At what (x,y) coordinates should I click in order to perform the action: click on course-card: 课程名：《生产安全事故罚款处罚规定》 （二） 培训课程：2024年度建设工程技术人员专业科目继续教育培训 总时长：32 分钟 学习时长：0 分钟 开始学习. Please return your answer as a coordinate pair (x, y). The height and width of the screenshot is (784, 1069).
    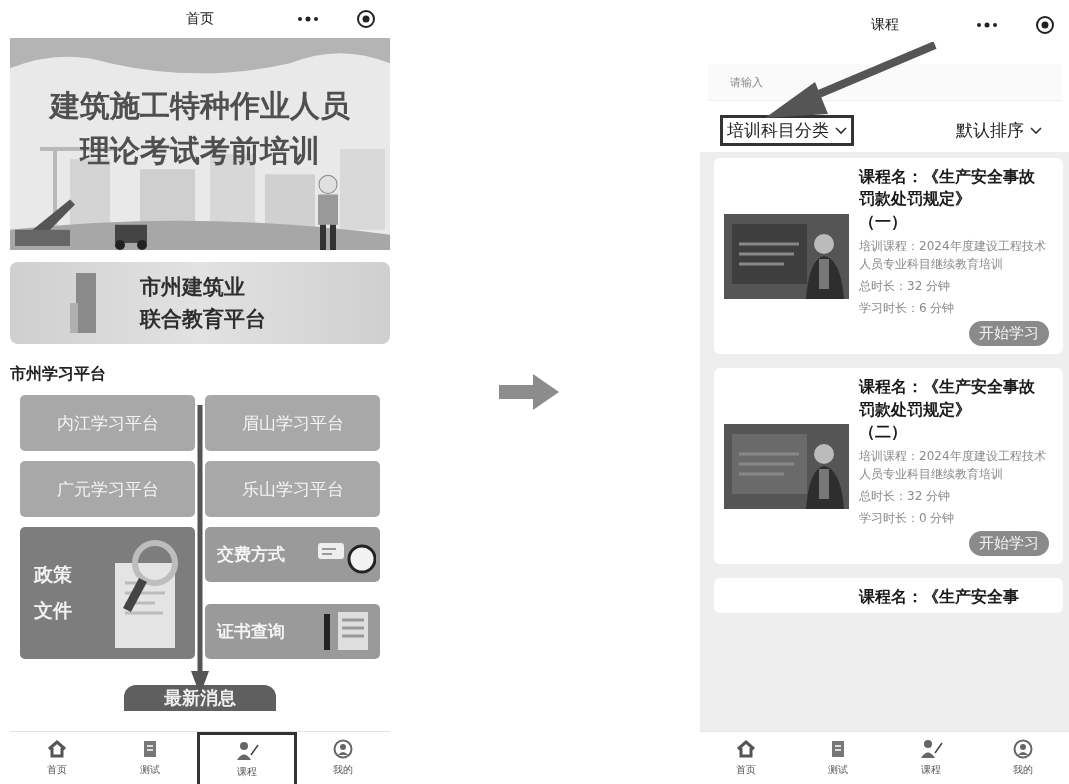
    Looking at the image, I should click on (888, 466).